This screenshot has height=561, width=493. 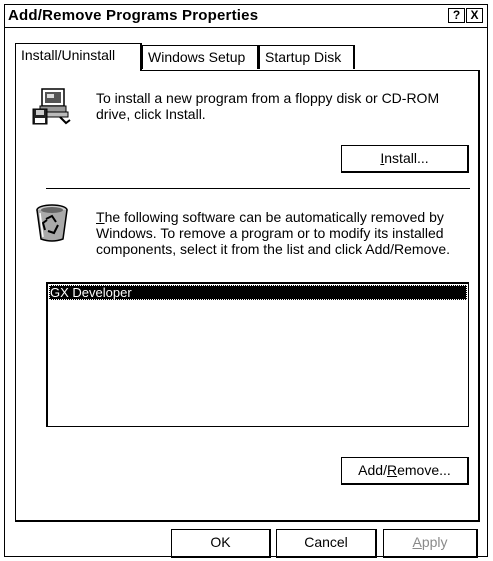 I want to click on close-button: X, so click(x=474, y=15).